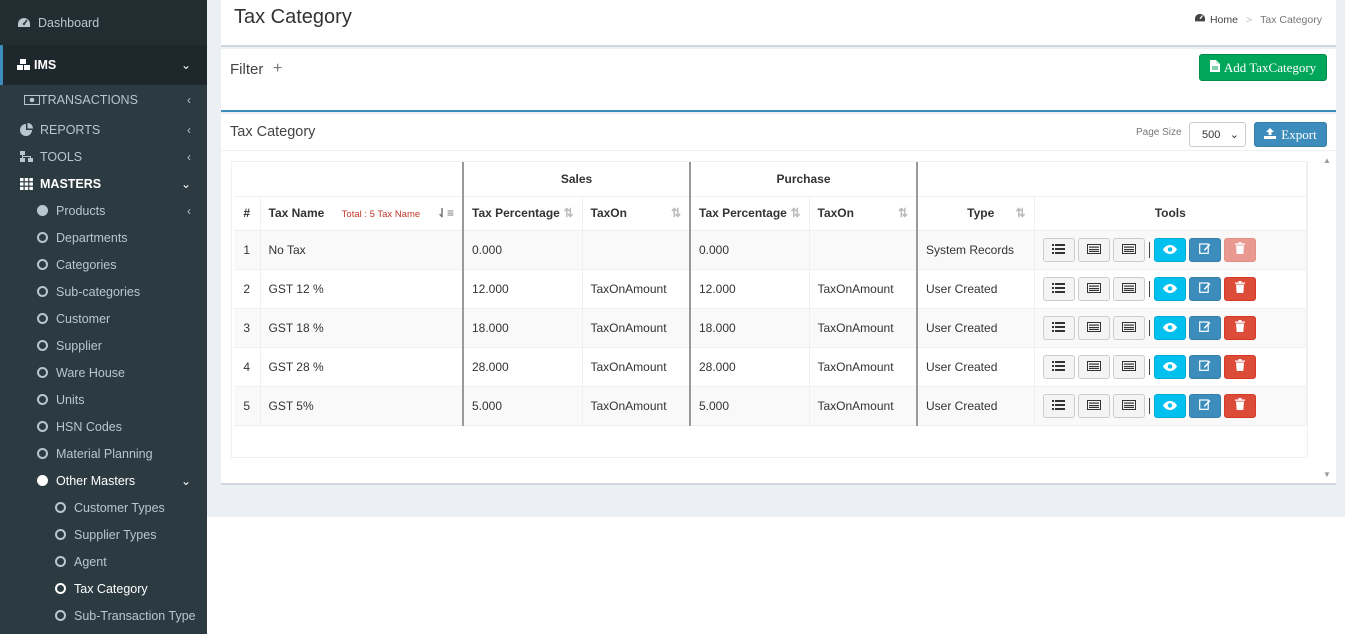  Describe the element at coordinates (1217, 134) in the screenshot. I see `page-size-select: 500 ⌄` at that location.